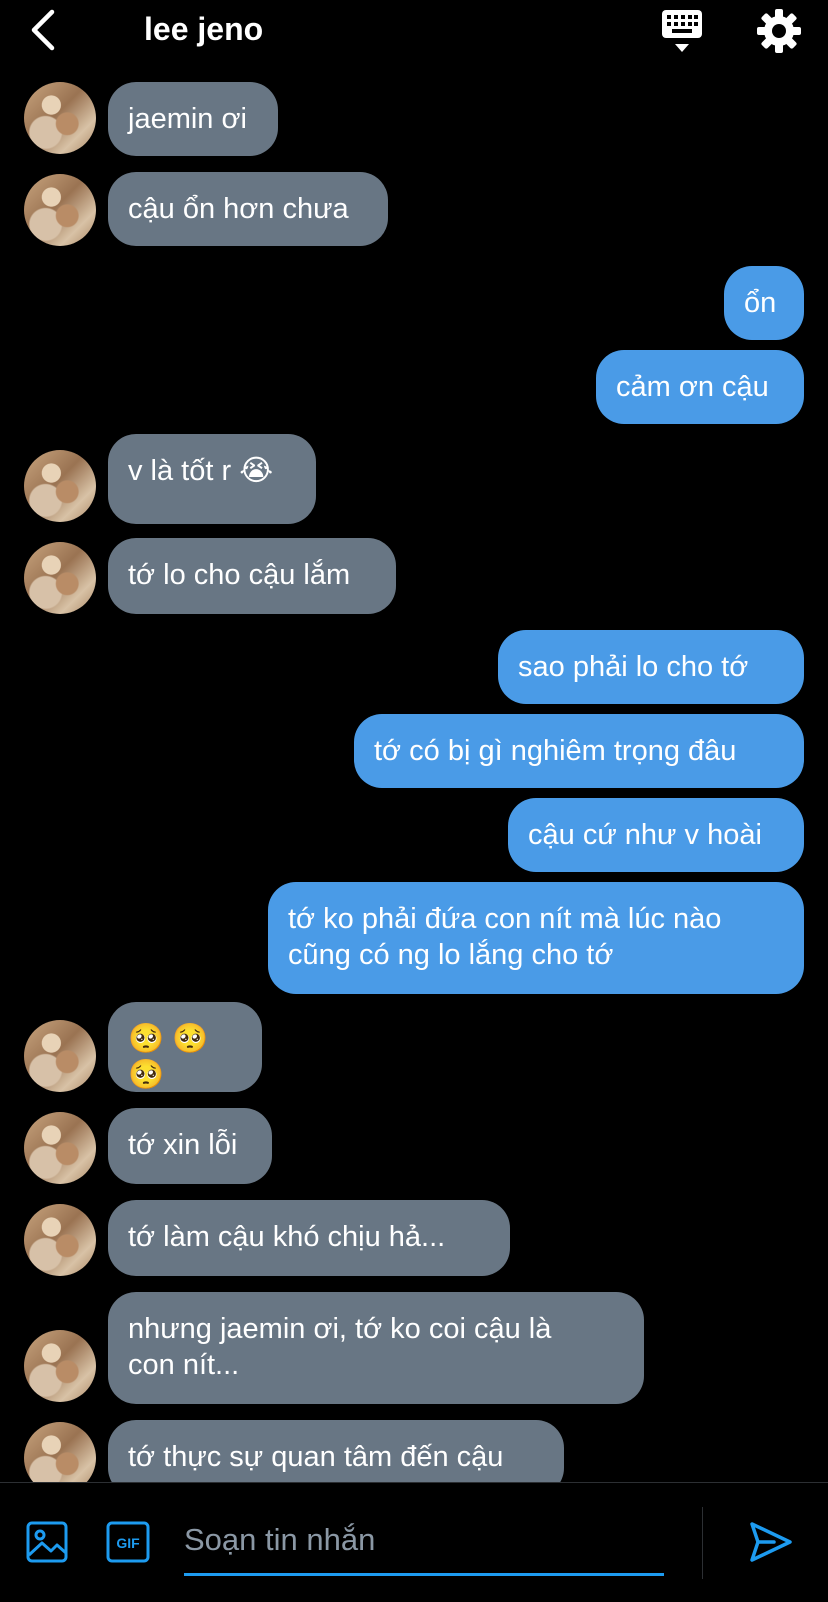  Describe the element at coordinates (771, 1542) in the screenshot. I see `send-icon` at that location.